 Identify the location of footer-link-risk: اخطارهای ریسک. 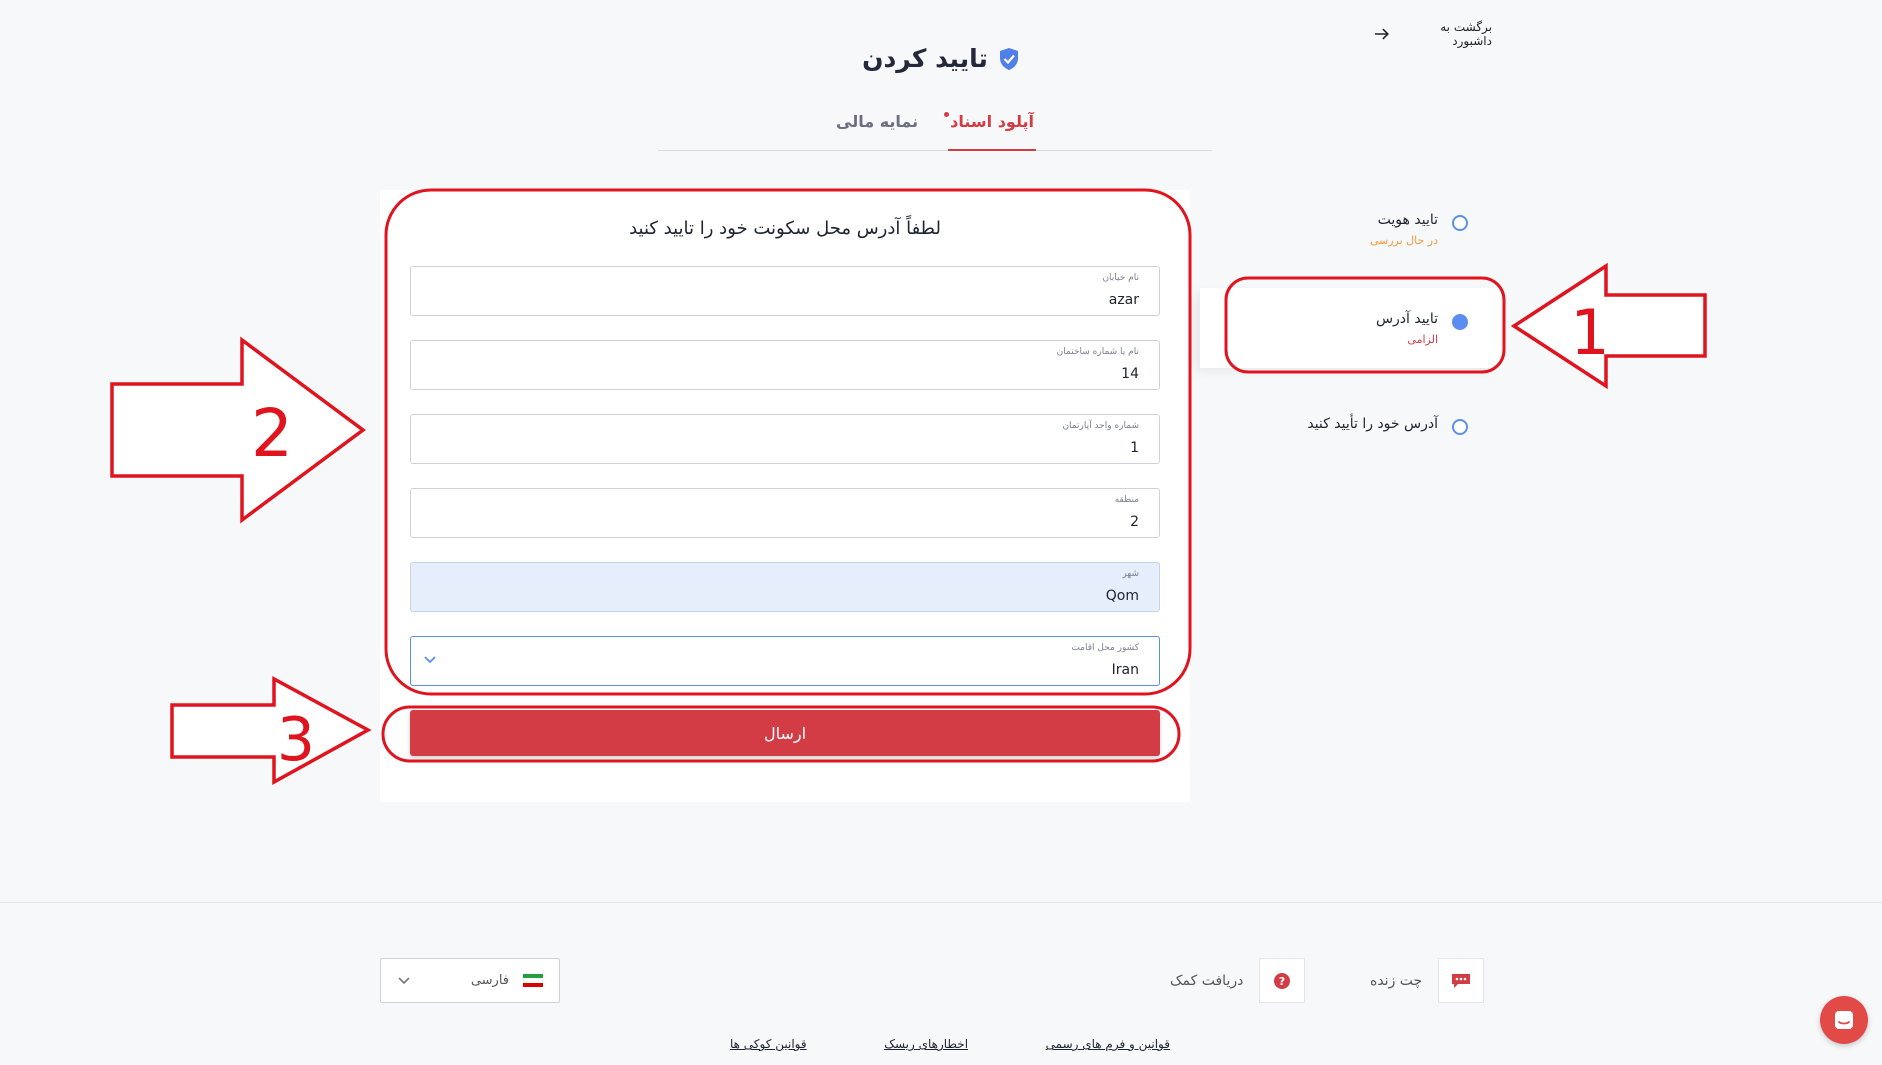
(926, 1044).